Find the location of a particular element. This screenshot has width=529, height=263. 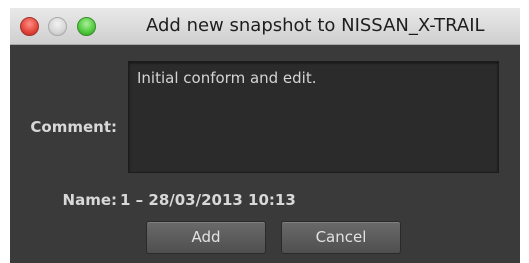

name-label: Name: is located at coordinates (89, 200).